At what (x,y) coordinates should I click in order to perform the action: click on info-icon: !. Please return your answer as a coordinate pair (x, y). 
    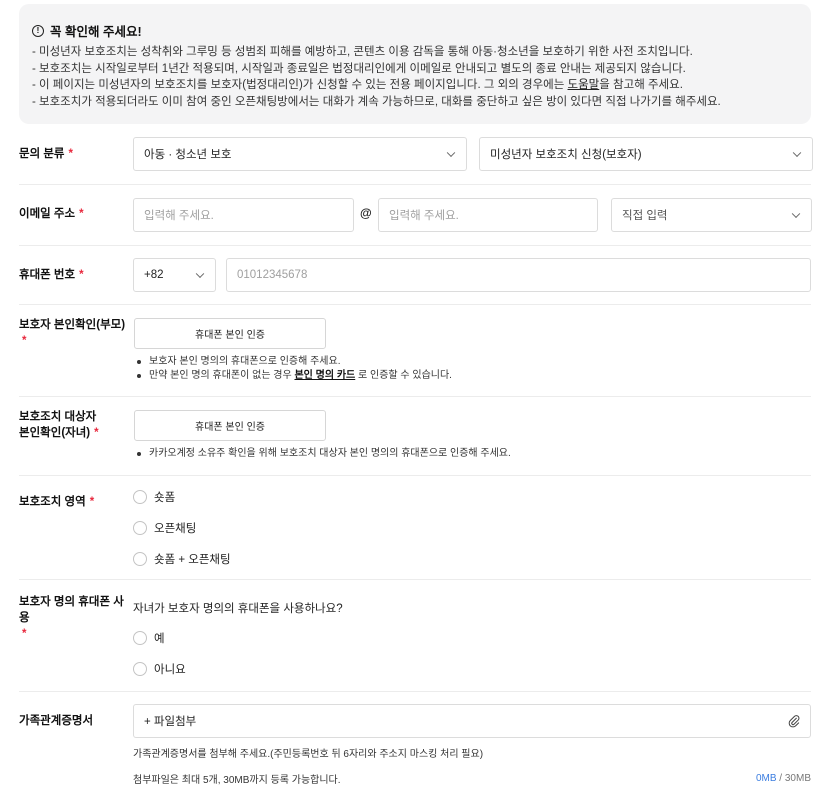
    Looking at the image, I should click on (38, 30).